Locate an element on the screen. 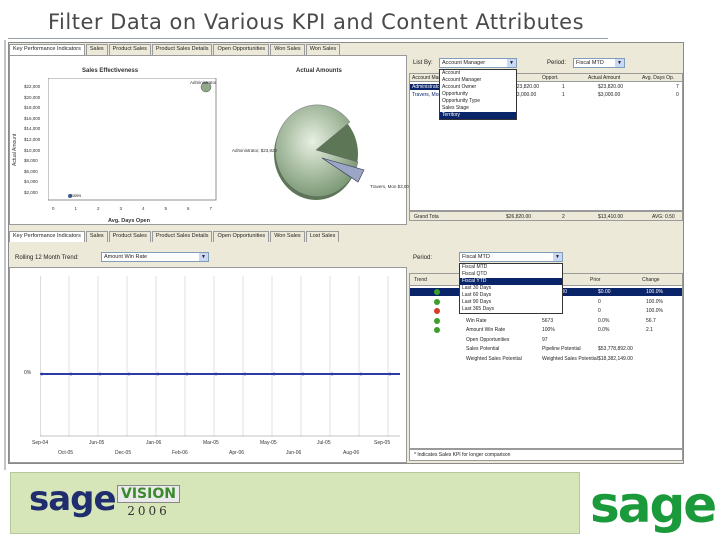  tab-lost-sales-bottom: Lost Sales is located at coordinates (322, 236).